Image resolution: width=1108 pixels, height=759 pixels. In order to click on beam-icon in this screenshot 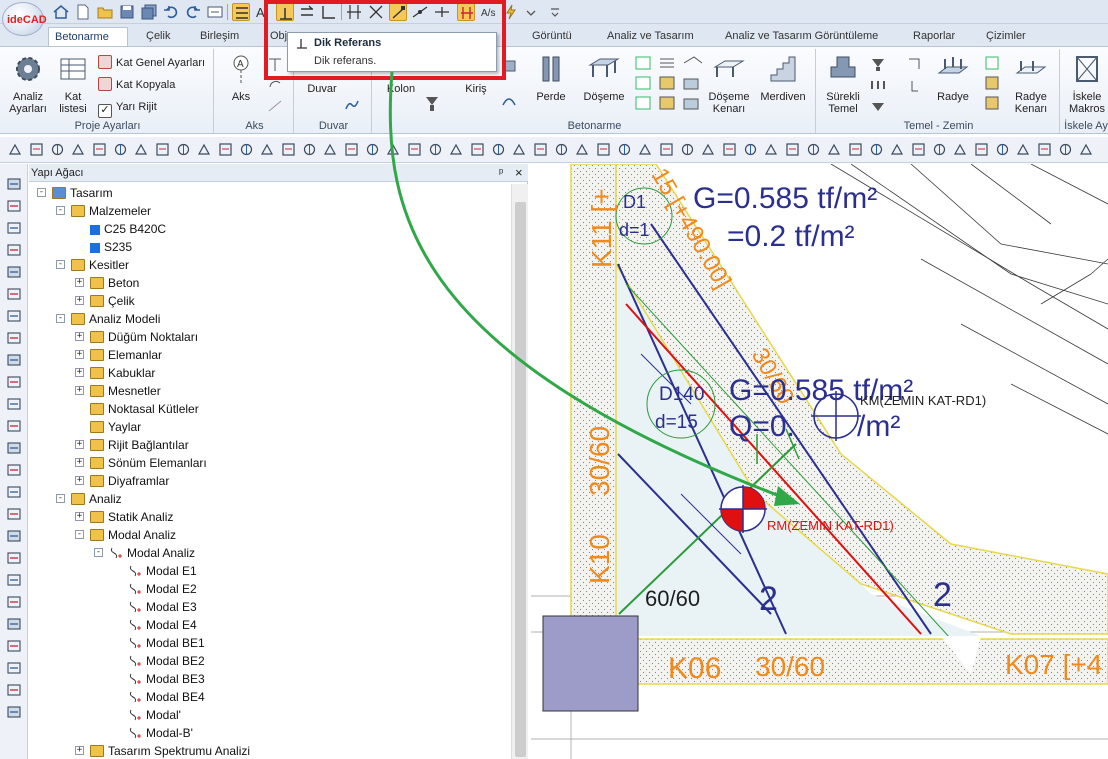, I will do `click(14, 294)`.